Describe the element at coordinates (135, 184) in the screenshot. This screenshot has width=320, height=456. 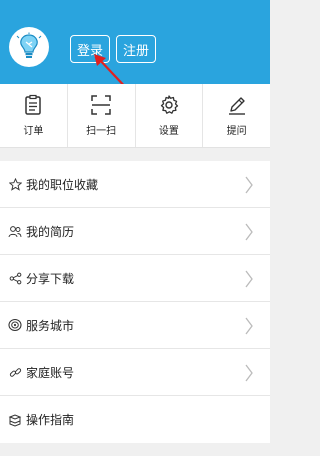
I see `menu-item-favorites: 我的职位收藏` at that location.